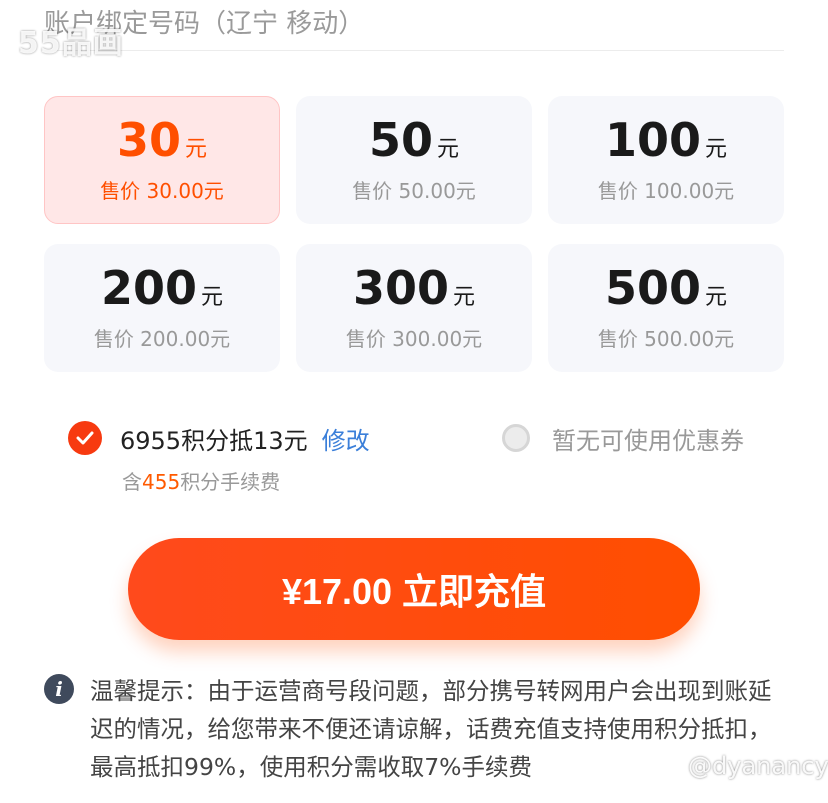 This screenshot has height=803, width=828. Describe the element at coordinates (414, 190) in the screenshot. I see `sale-price: 售价 50.00元` at that location.